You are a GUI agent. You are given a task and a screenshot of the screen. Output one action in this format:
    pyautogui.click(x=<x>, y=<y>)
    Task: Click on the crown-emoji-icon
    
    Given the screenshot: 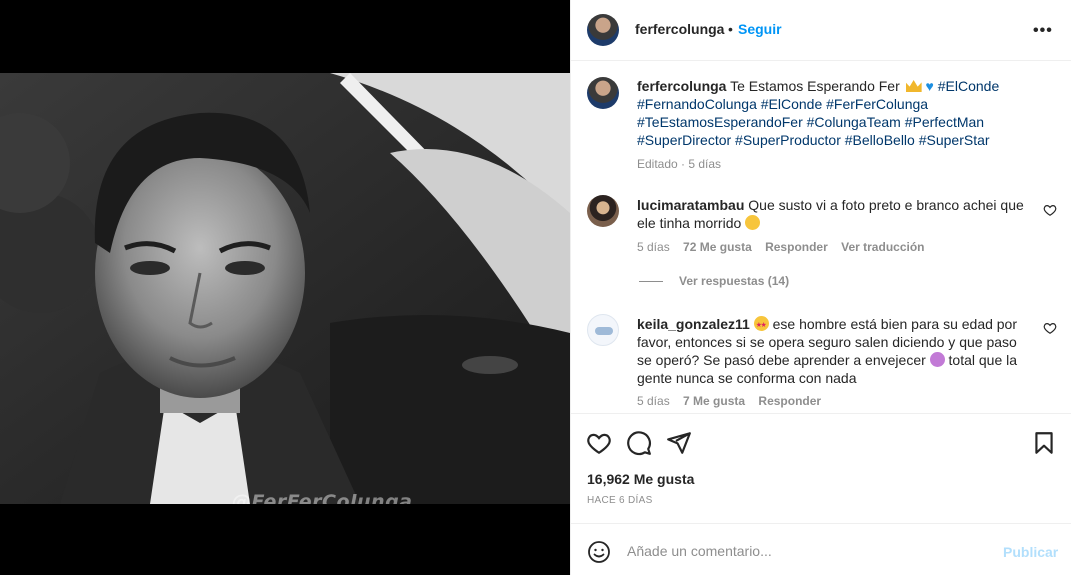 What is the action you would take?
    pyautogui.click(x=913, y=86)
    